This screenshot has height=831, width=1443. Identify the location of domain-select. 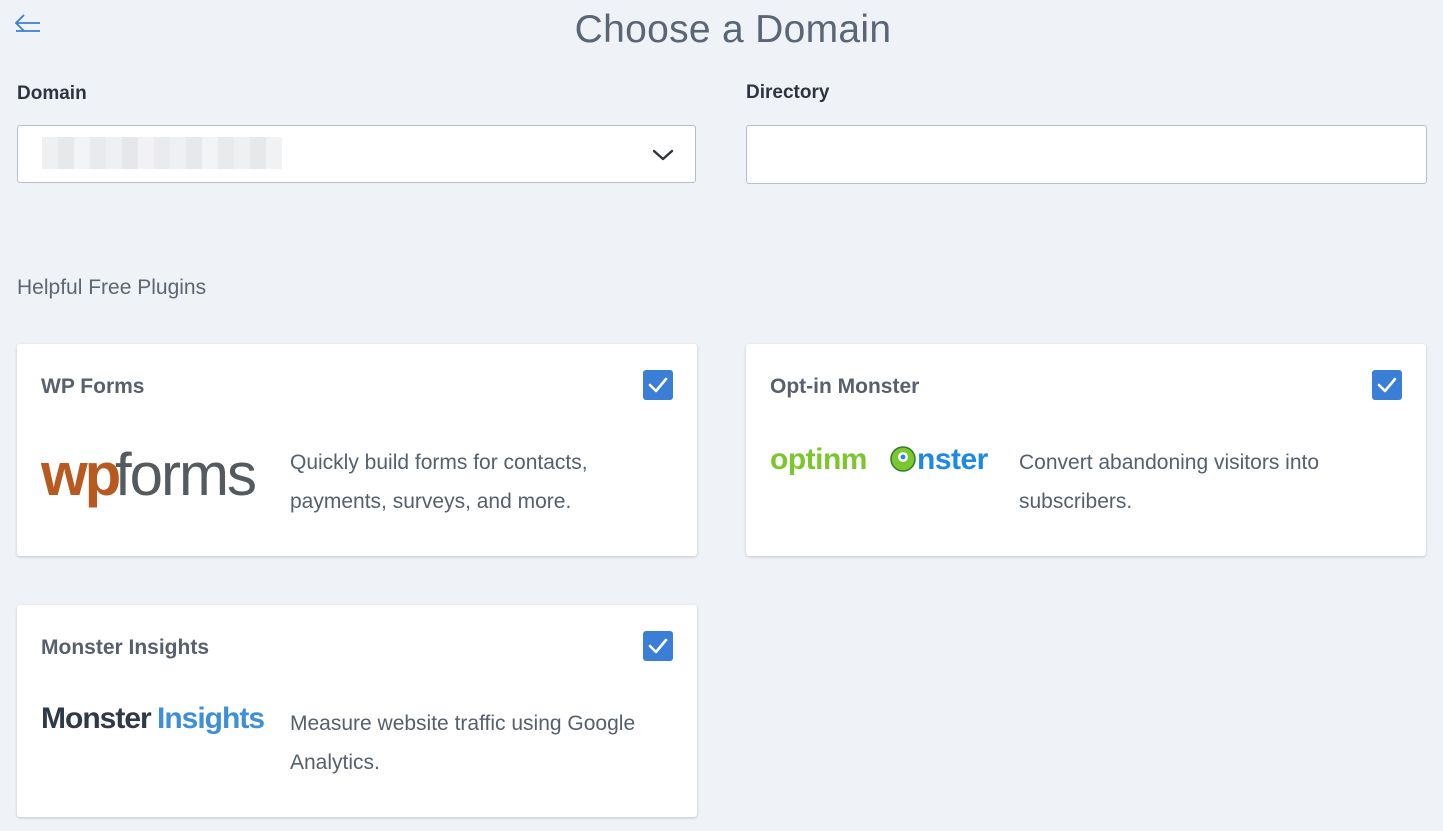
(356, 154).